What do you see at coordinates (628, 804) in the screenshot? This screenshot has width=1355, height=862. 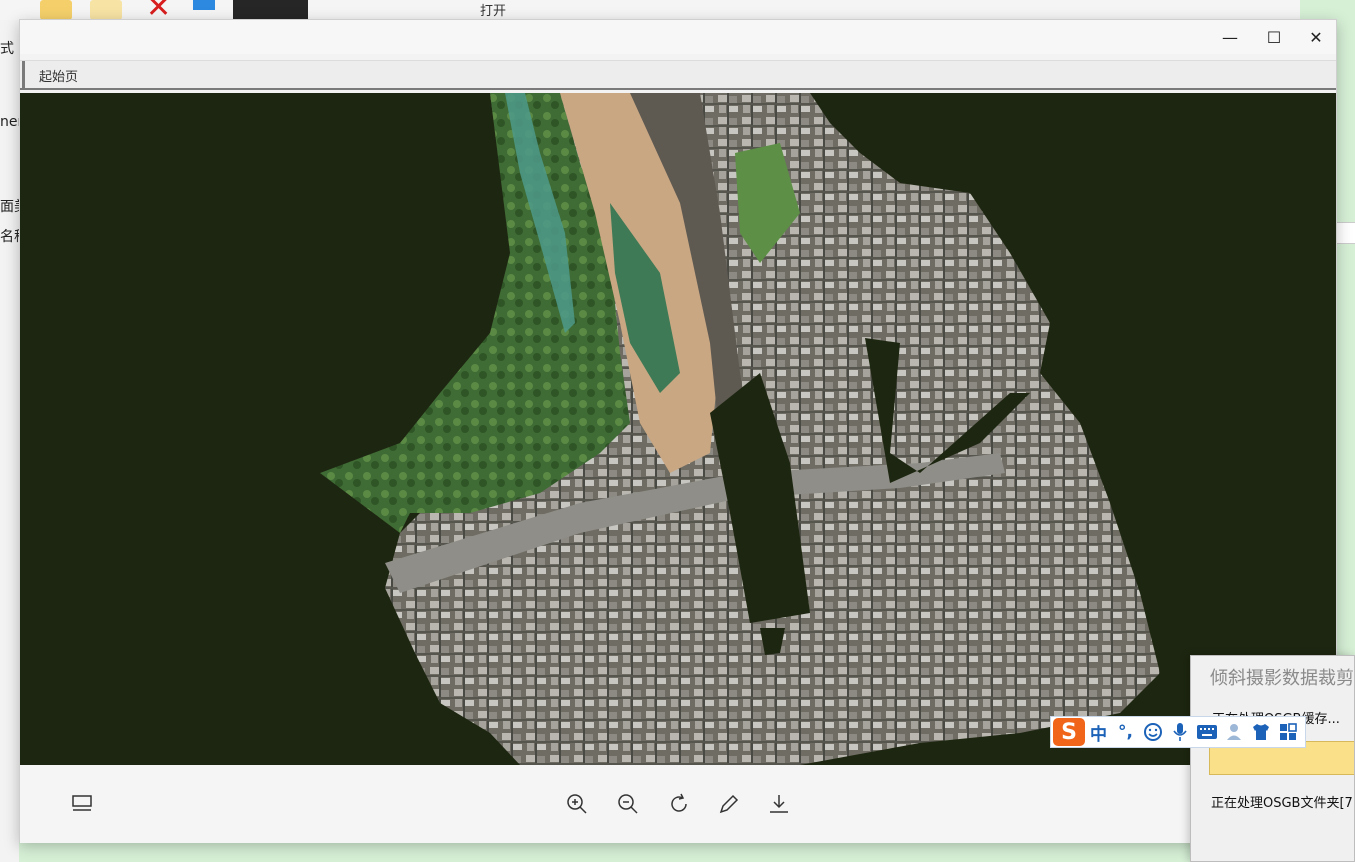 I see `zoom-out-icon` at bounding box center [628, 804].